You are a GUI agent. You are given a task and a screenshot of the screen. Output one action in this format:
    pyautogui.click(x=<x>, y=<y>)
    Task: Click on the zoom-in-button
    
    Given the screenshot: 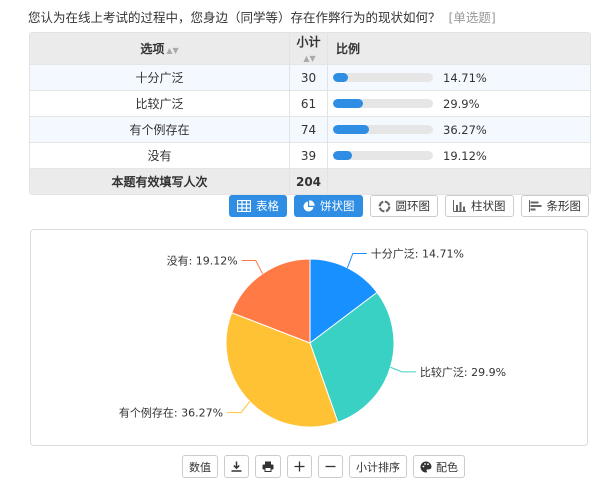 What is the action you would take?
    pyautogui.click(x=299, y=466)
    